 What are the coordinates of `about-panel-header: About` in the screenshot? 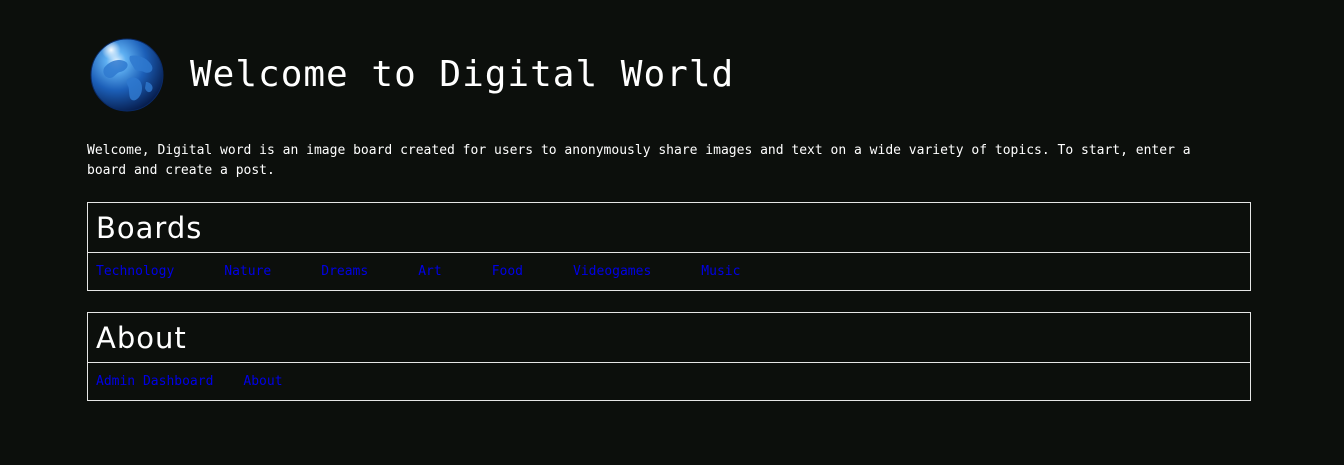 It's located at (669, 338).